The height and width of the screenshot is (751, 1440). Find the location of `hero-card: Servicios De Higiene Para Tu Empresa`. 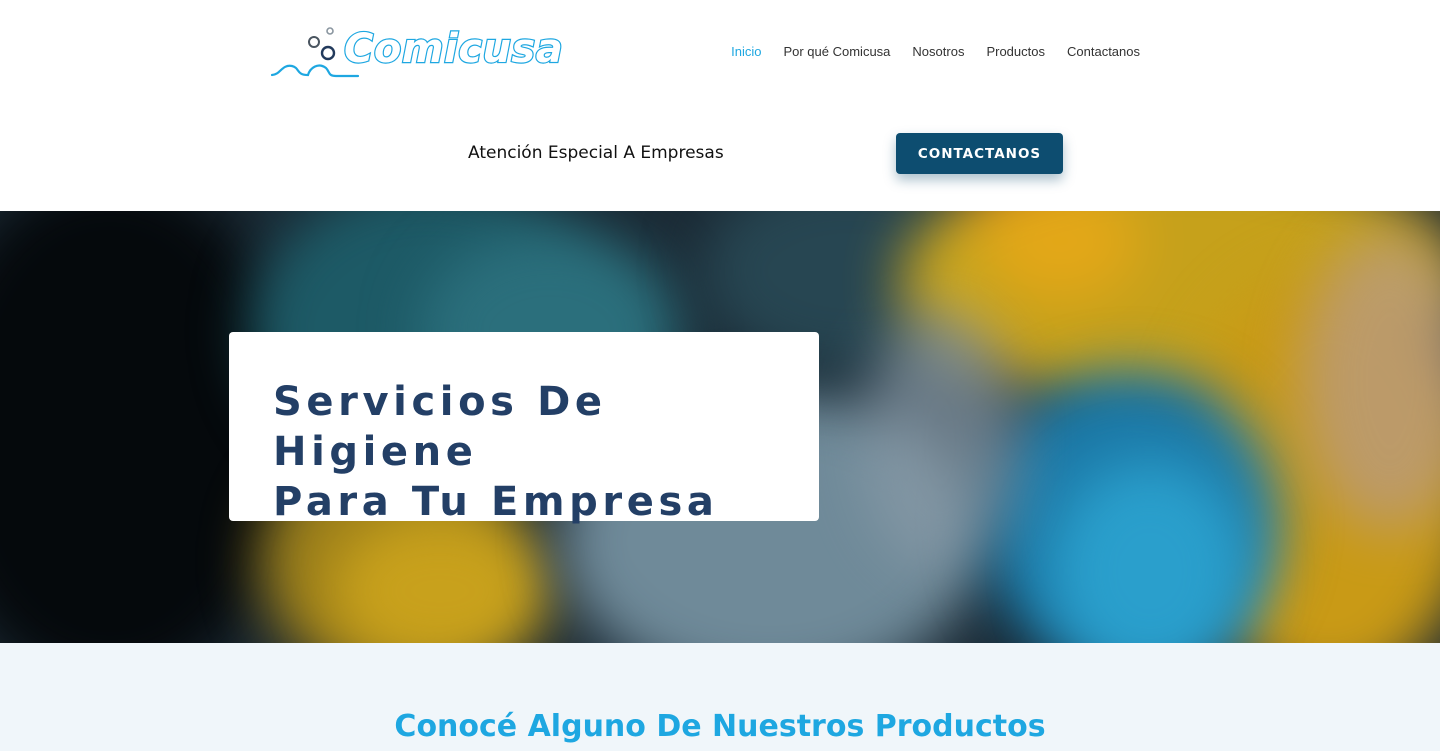

hero-card: Servicios De Higiene Para Tu Empresa is located at coordinates (524, 428).